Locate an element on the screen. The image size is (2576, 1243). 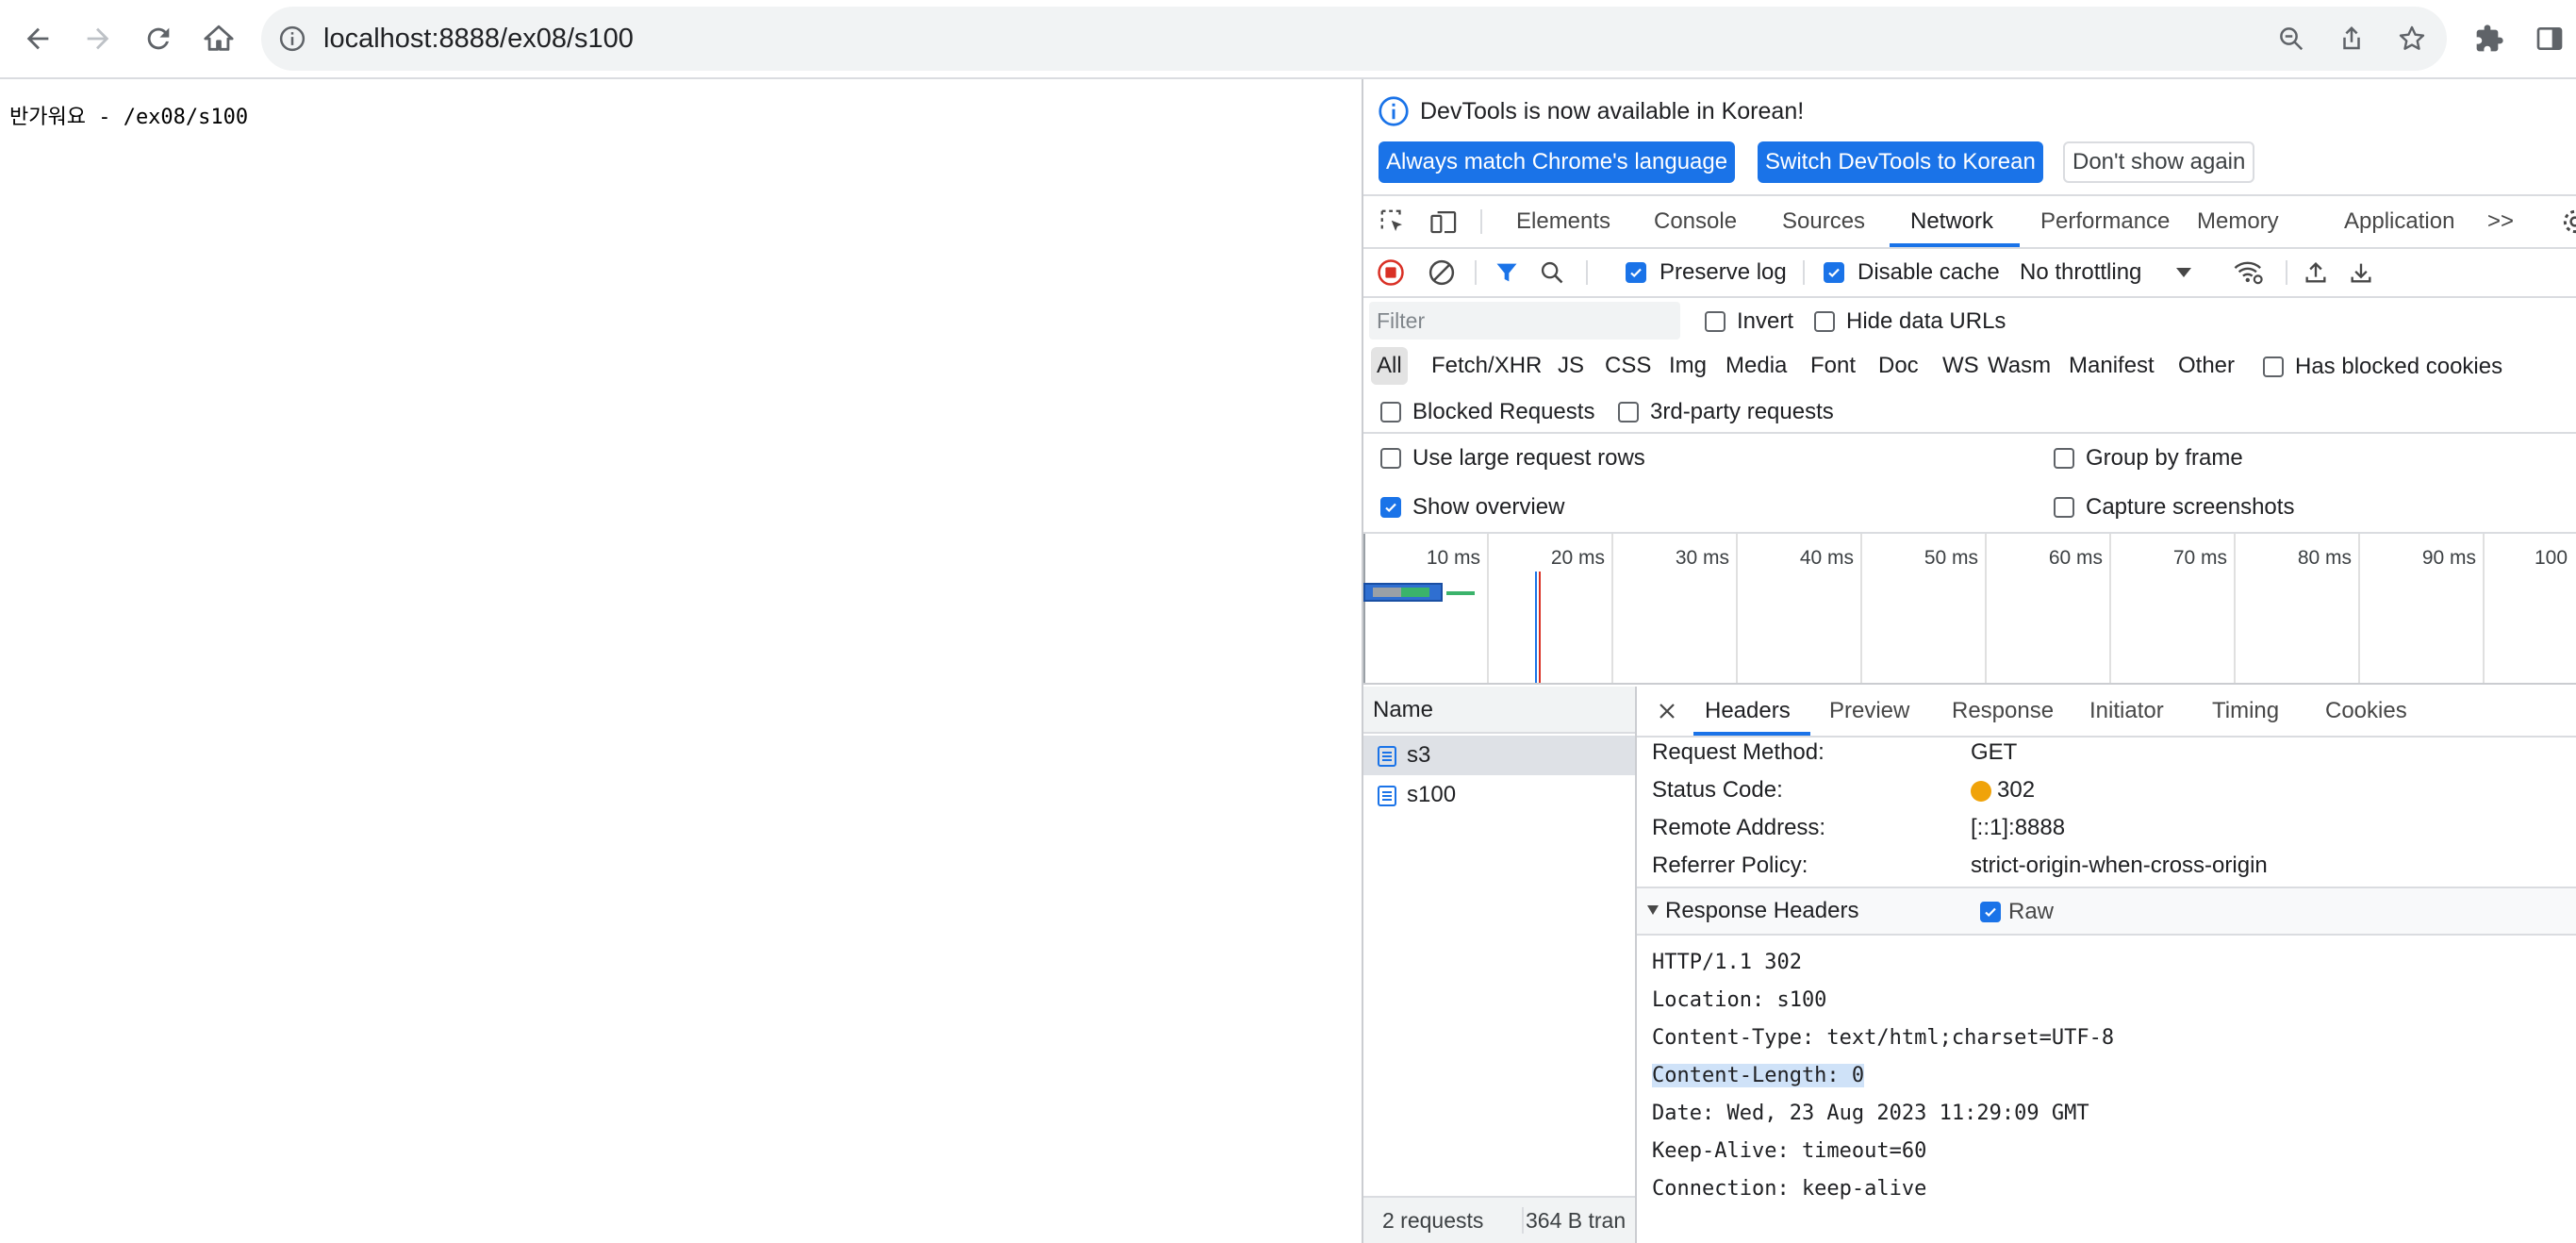
filter-toggle-button is located at coordinates (1507, 272).